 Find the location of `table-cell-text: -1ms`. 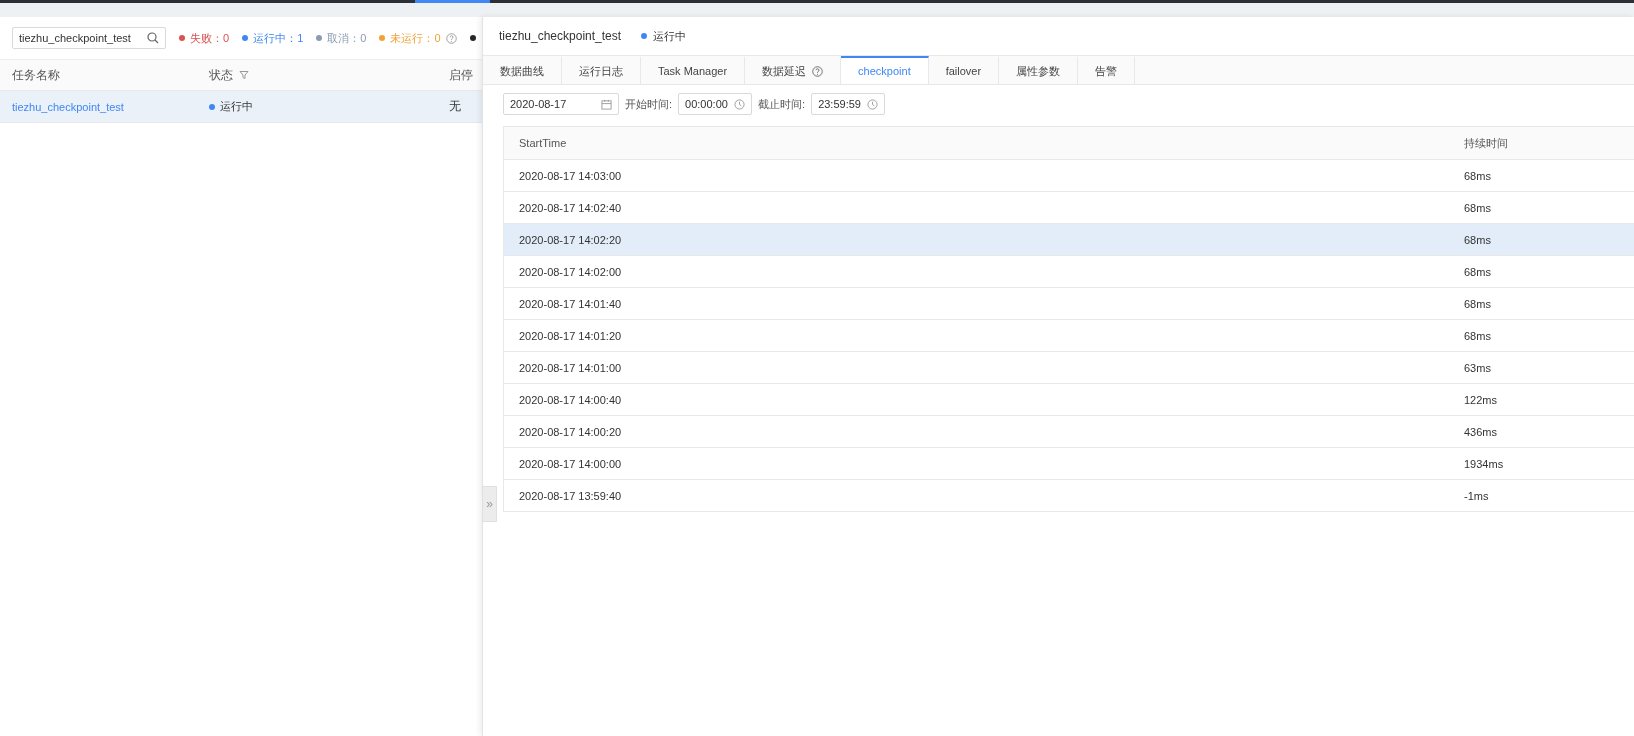

table-cell-text: -1ms is located at coordinates (1477, 495).